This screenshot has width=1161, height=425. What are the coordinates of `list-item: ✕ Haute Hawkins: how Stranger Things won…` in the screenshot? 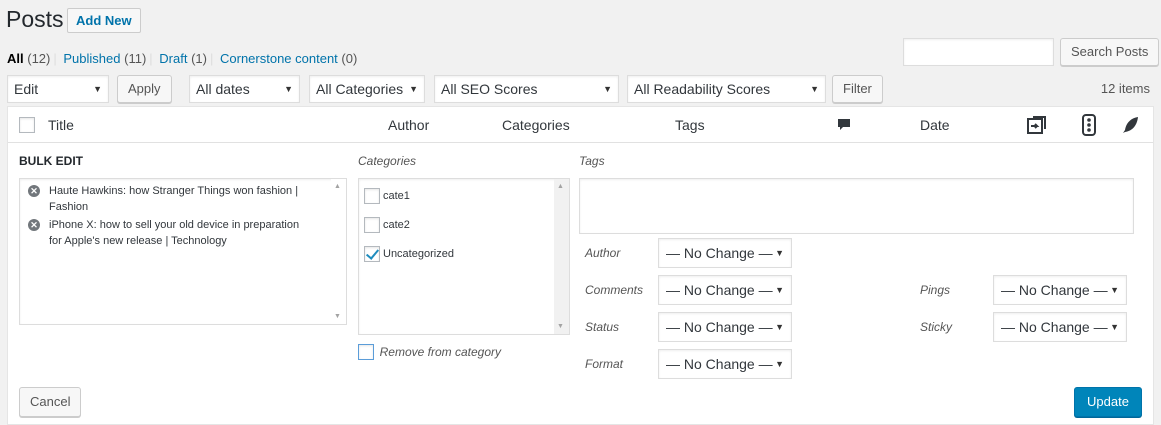 It's located at (168, 199).